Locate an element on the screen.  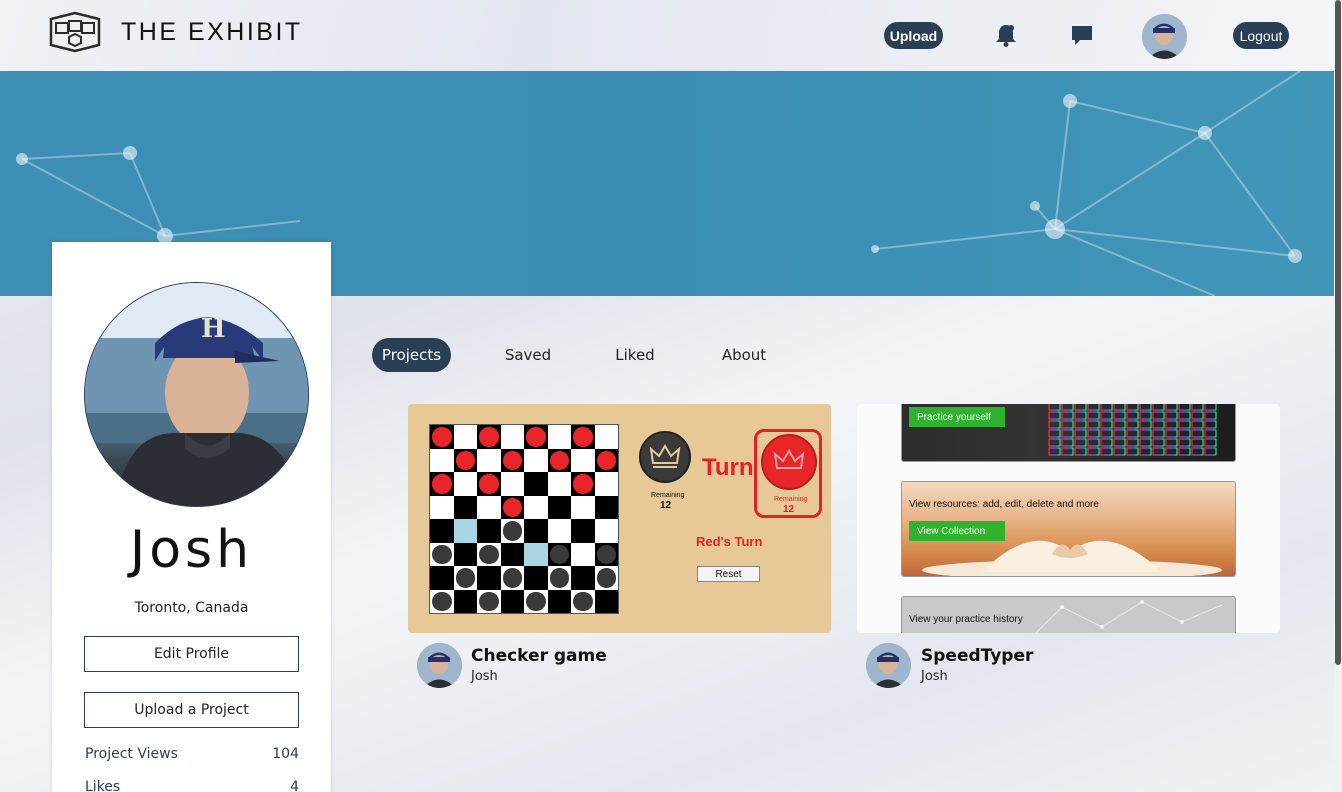
black-crown-icon is located at coordinates (665, 457).